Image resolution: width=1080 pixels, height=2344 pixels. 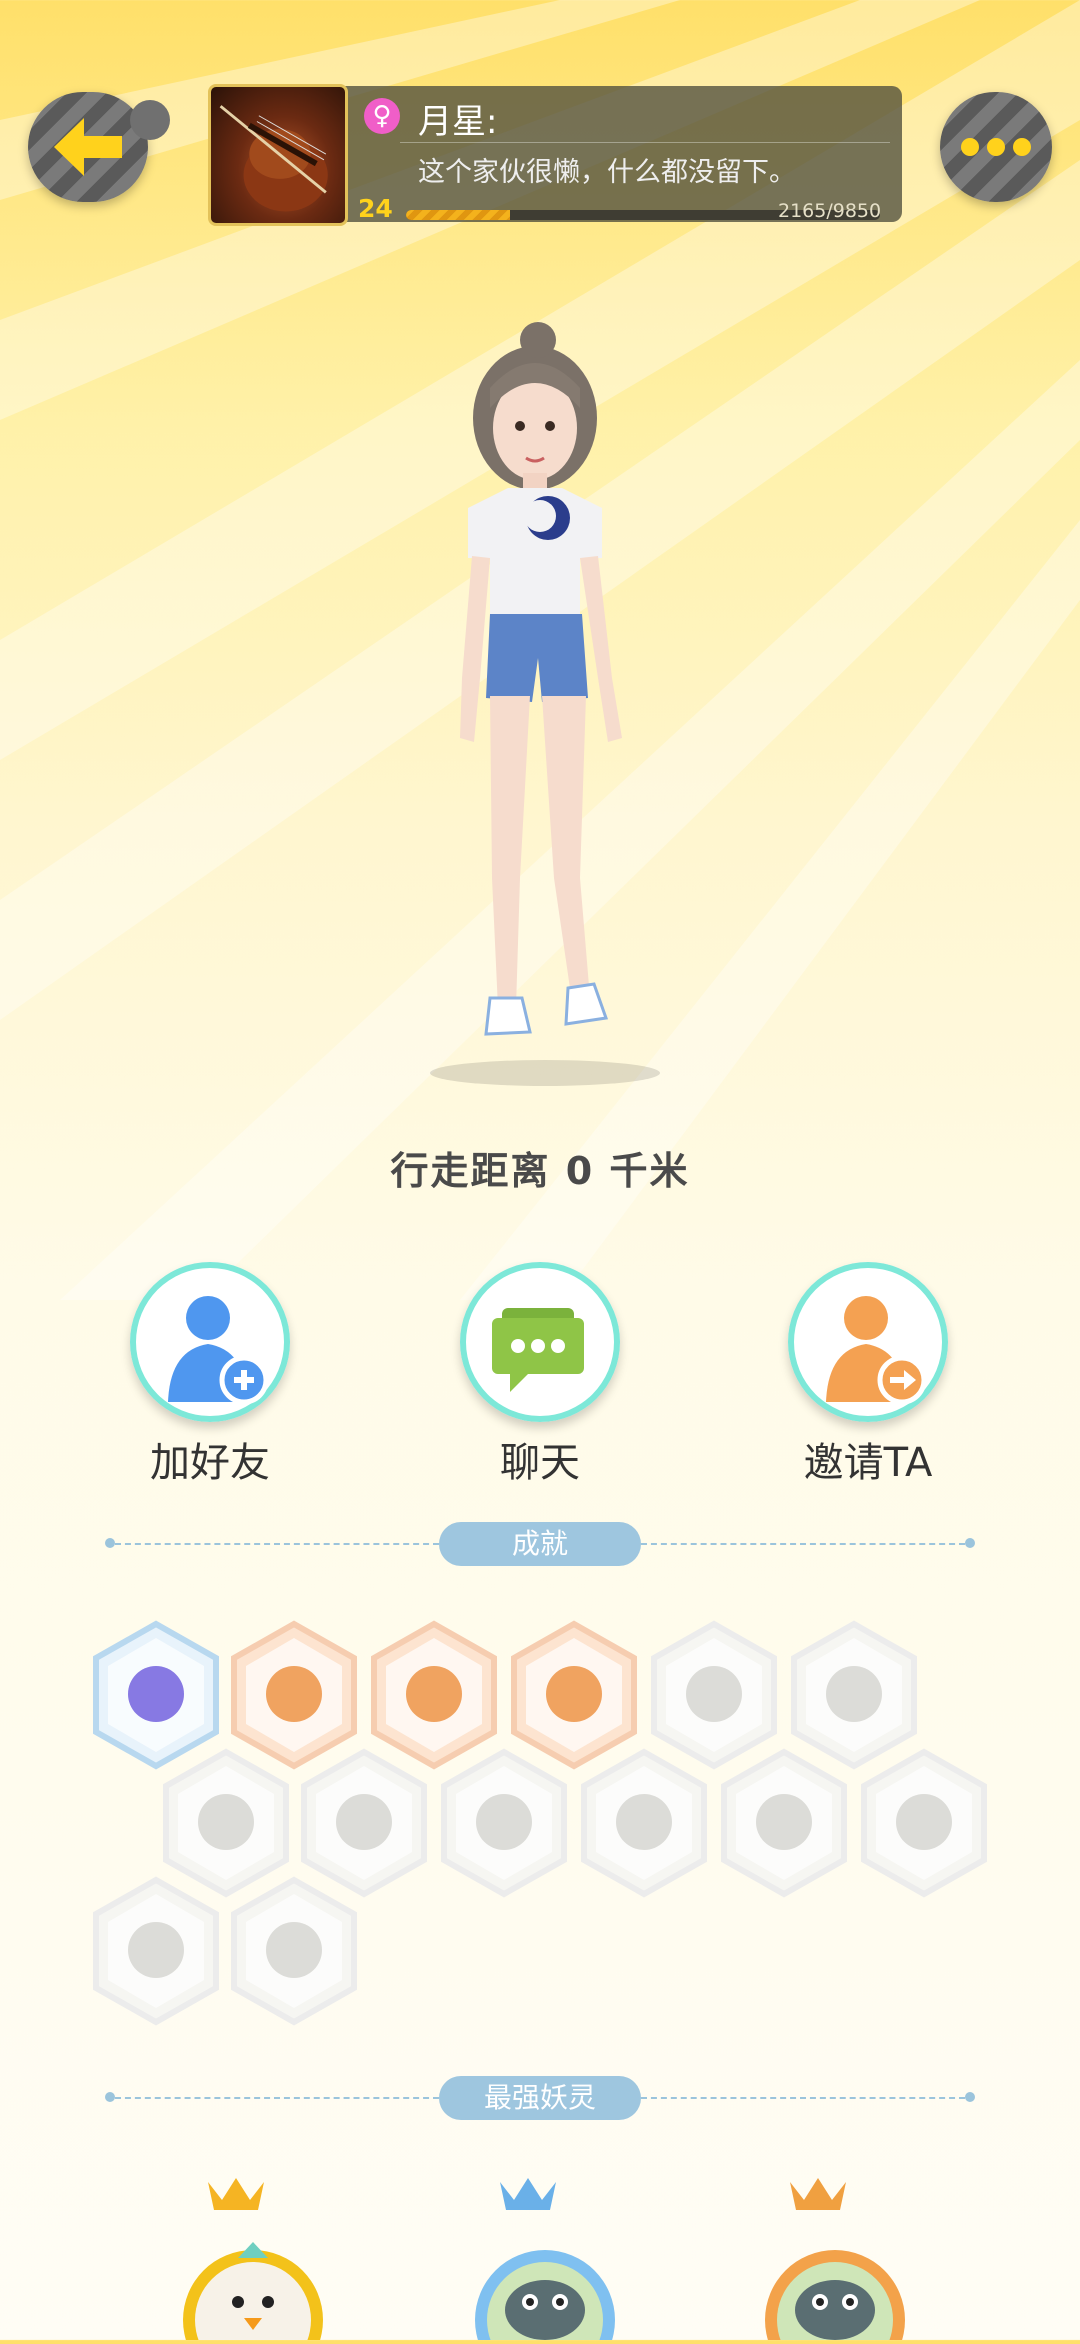 I want to click on xp-progress-fill, so click(x=458, y=215).